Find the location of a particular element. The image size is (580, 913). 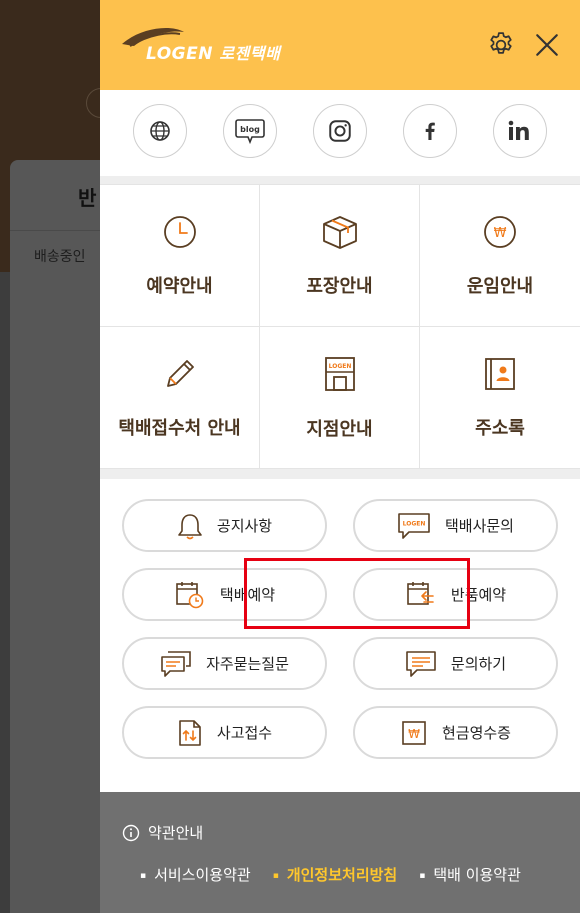

terms-footer: 약관안내 서비스이용약관 개인정보처리방침 택배 이용약관 is located at coordinates (340, 852).